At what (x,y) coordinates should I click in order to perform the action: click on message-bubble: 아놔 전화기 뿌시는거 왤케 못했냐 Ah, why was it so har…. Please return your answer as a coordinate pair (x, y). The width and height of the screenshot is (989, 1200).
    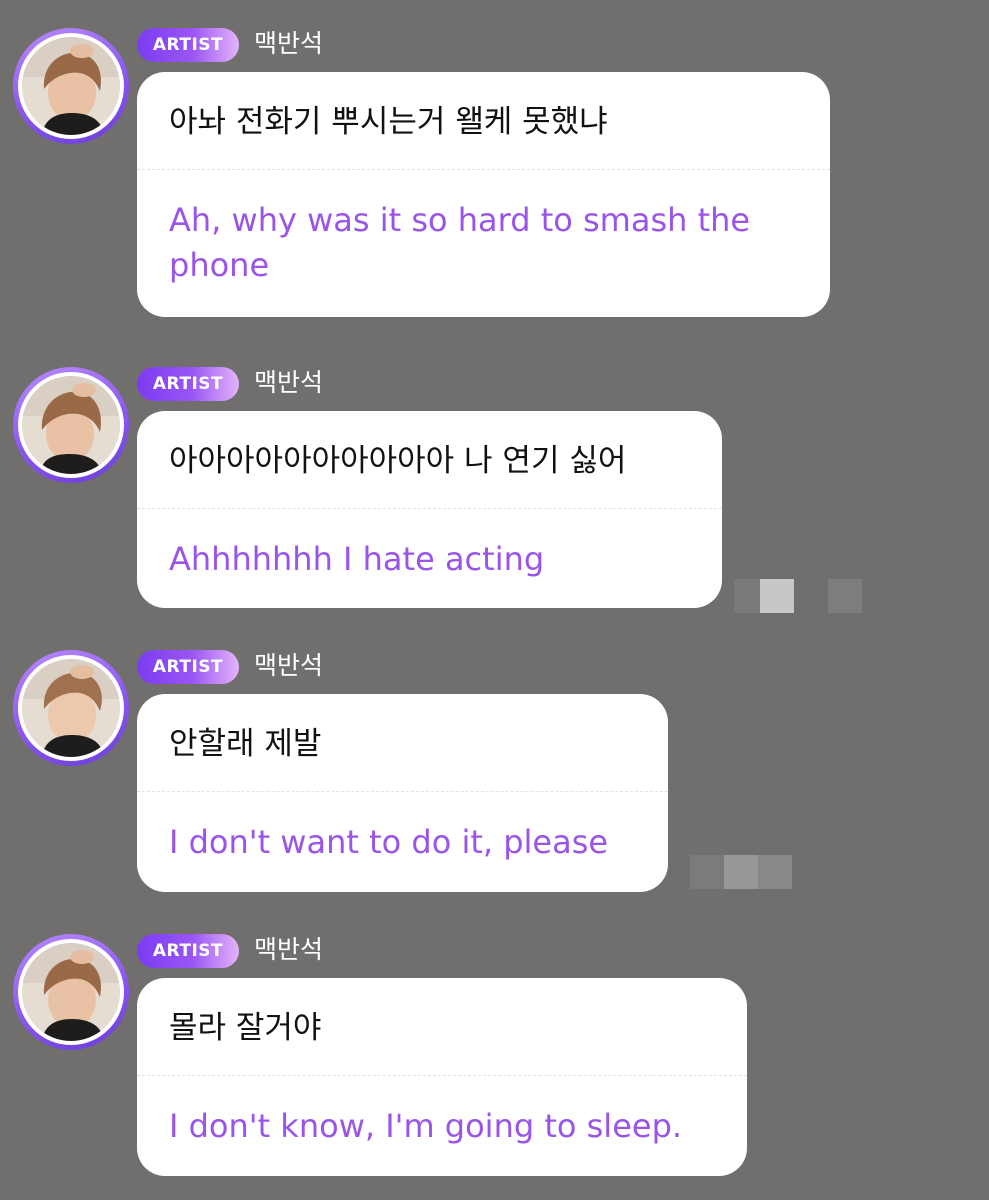
    Looking at the image, I should click on (483, 194).